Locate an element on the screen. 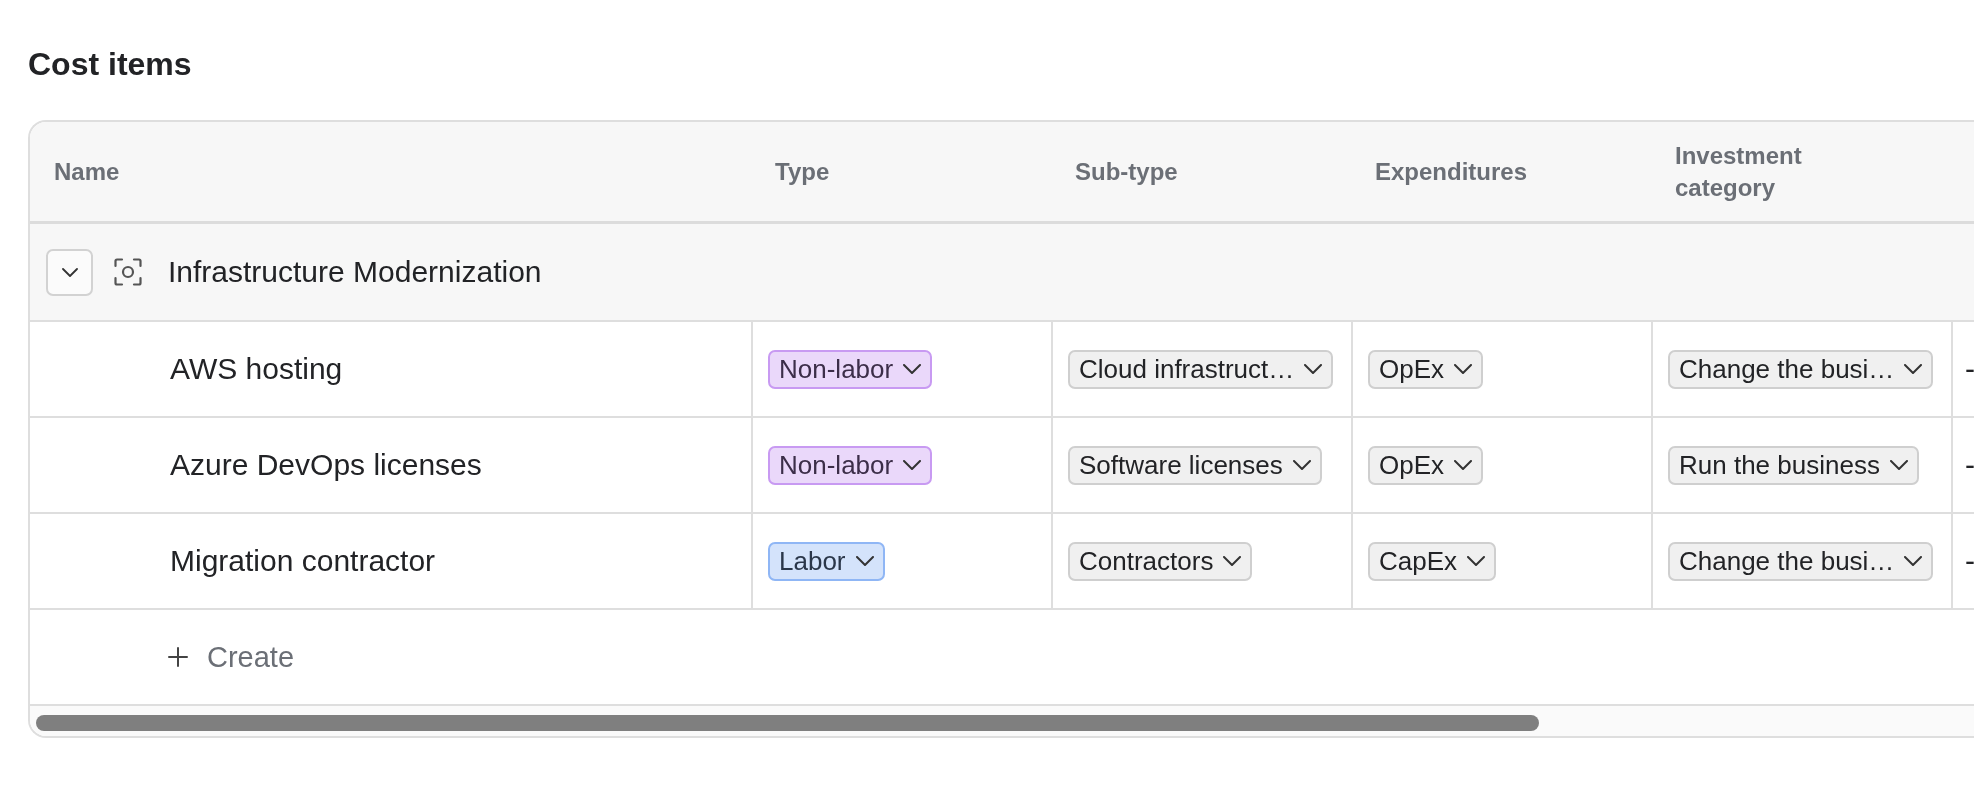 The image size is (1974, 806). focus-frame-icon is located at coordinates (128, 272).